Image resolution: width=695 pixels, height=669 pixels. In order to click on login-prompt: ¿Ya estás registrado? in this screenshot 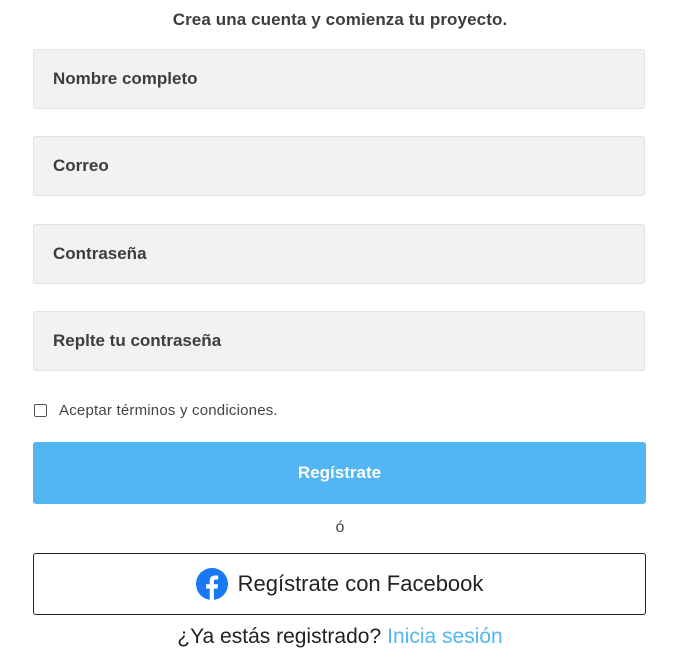, I will do `click(279, 636)`.